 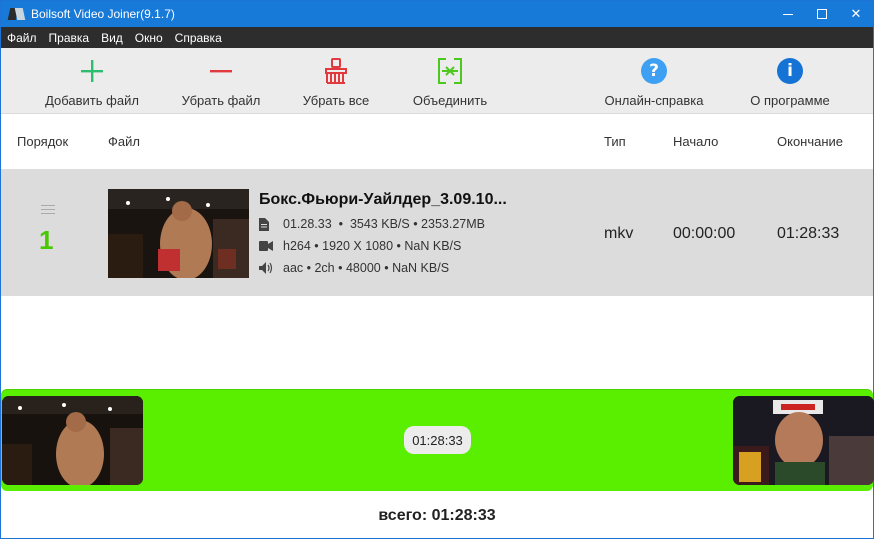 I want to click on audio-info-line: aac • 2ch • 48000 • NaN KB/S, so click(x=354, y=268).